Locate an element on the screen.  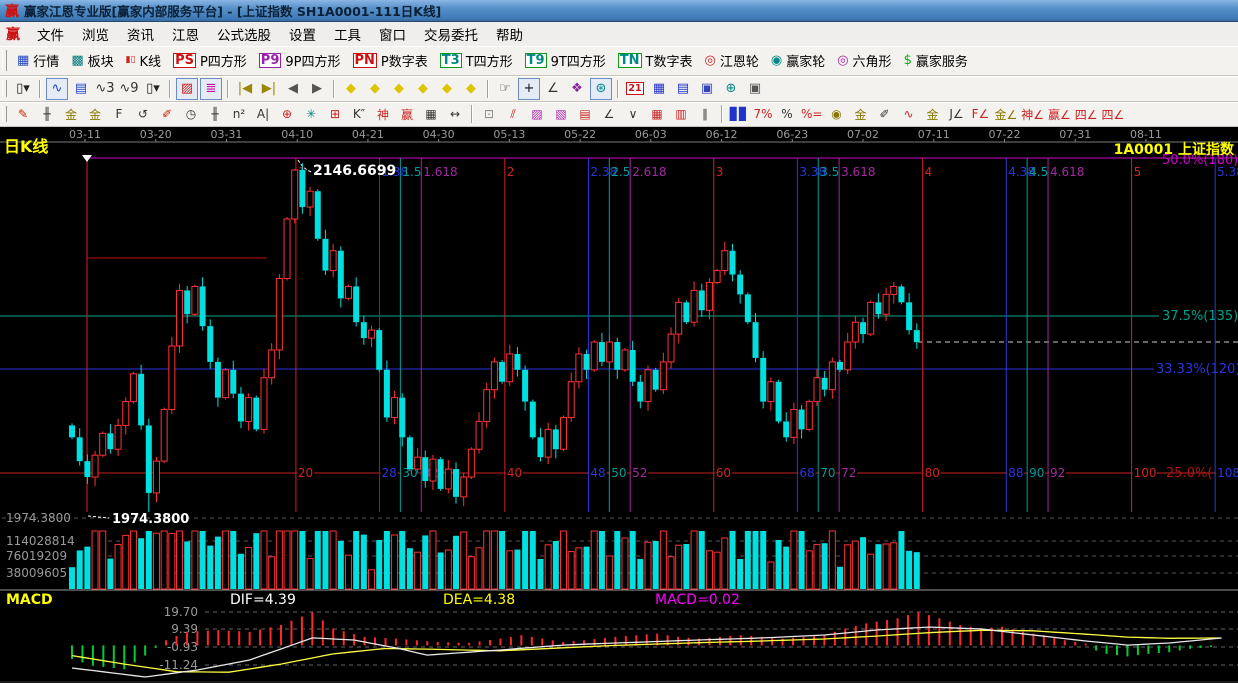
wave3-icon: ∿3 is located at coordinates (105, 89).